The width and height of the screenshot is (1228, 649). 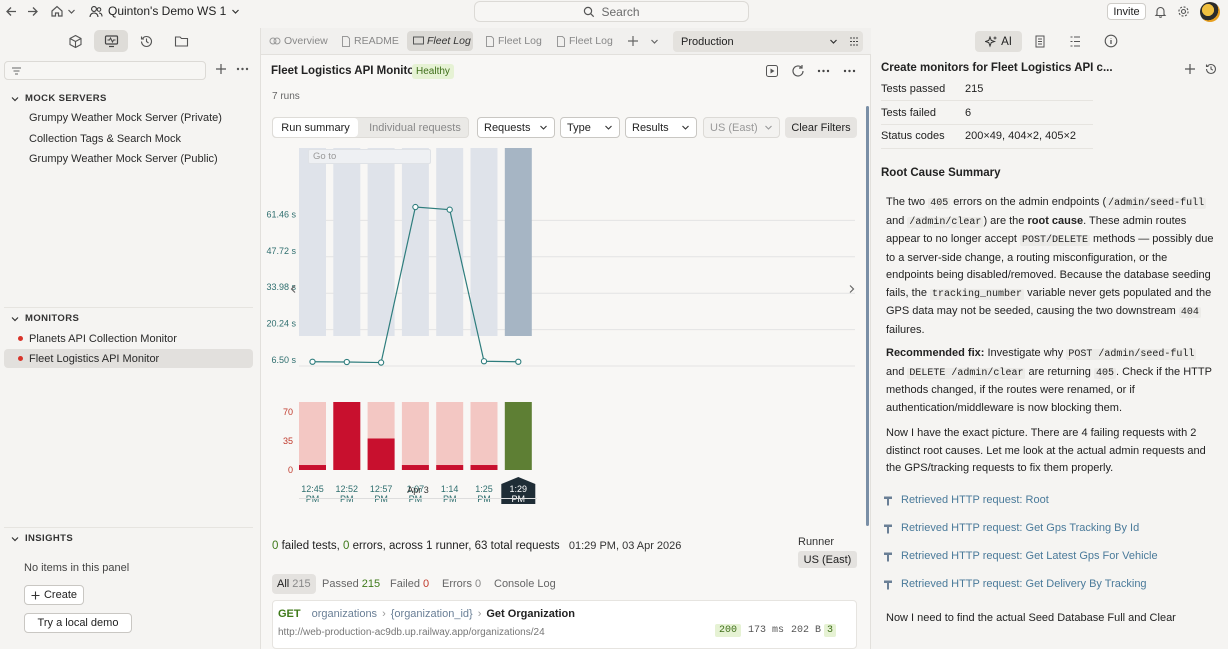 I want to click on top-bar: Quinton's Demo WS 1 Search Invite, so click(x=614, y=12).